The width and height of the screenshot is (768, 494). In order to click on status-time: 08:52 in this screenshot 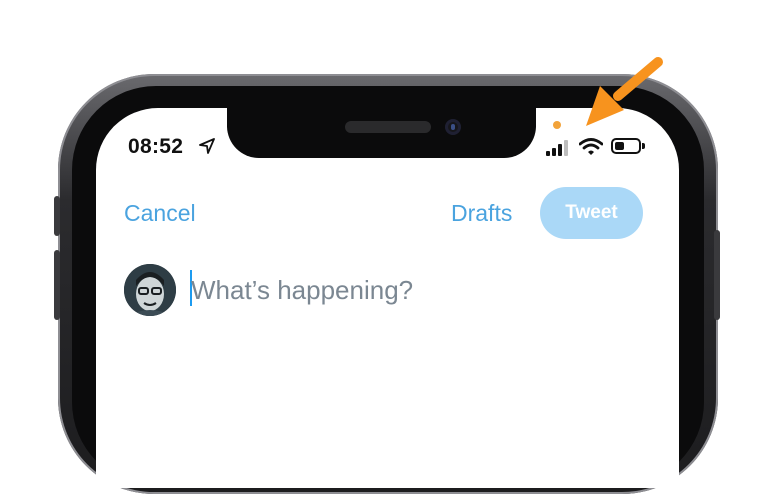, I will do `click(156, 146)`.